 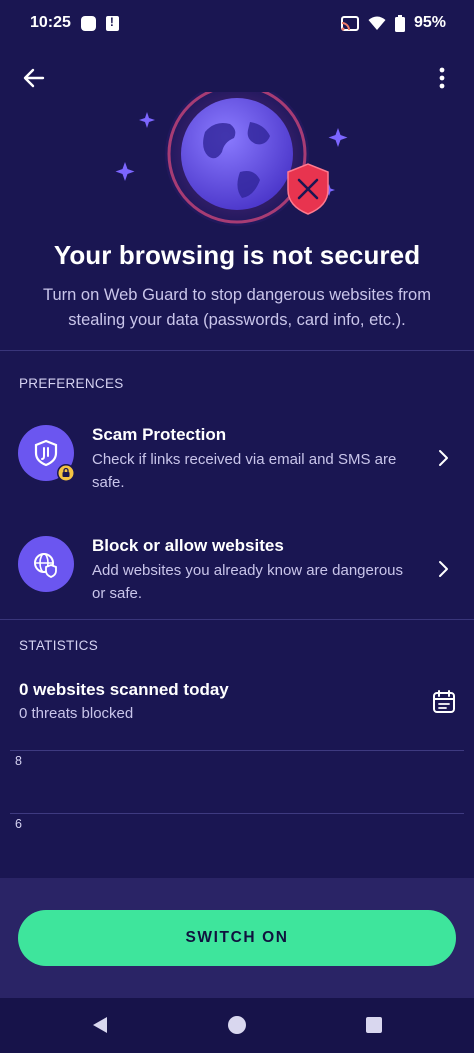 I want to click on page-title: Your browsing is not secured, so click(x=237, y=255).